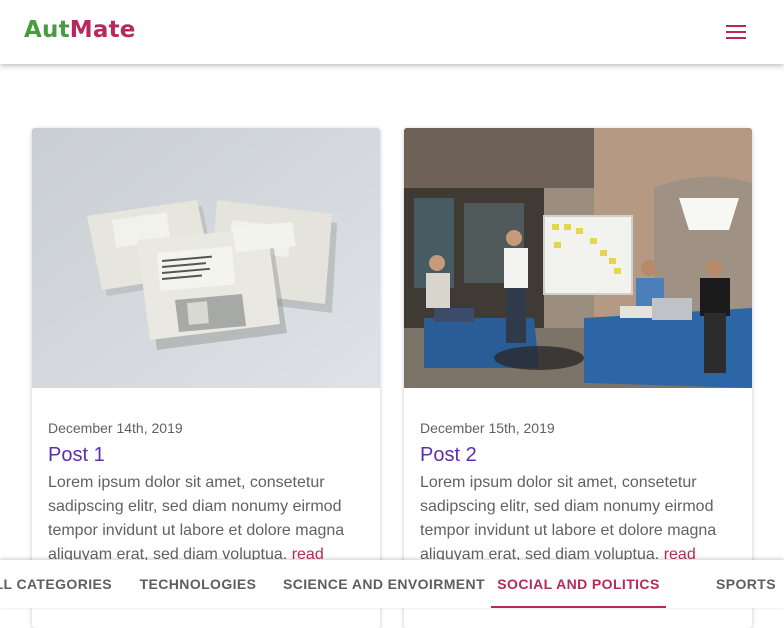  I want to click on post-date: December 15th, 2019, so click(487, 428).